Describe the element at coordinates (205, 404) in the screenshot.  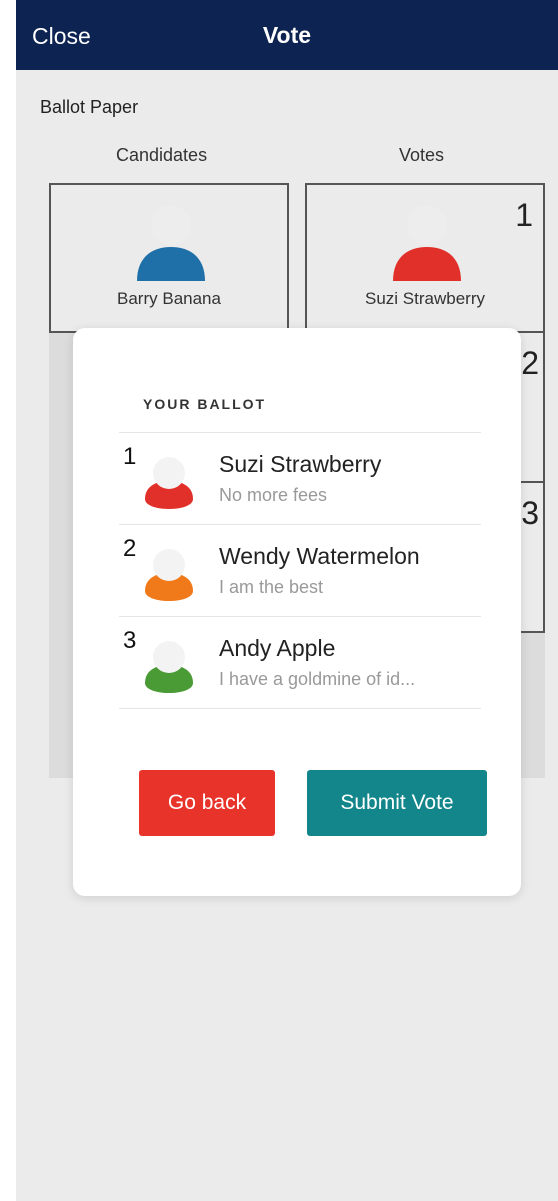
I see `dialog-heading: YOUR BALLOT` at that location.